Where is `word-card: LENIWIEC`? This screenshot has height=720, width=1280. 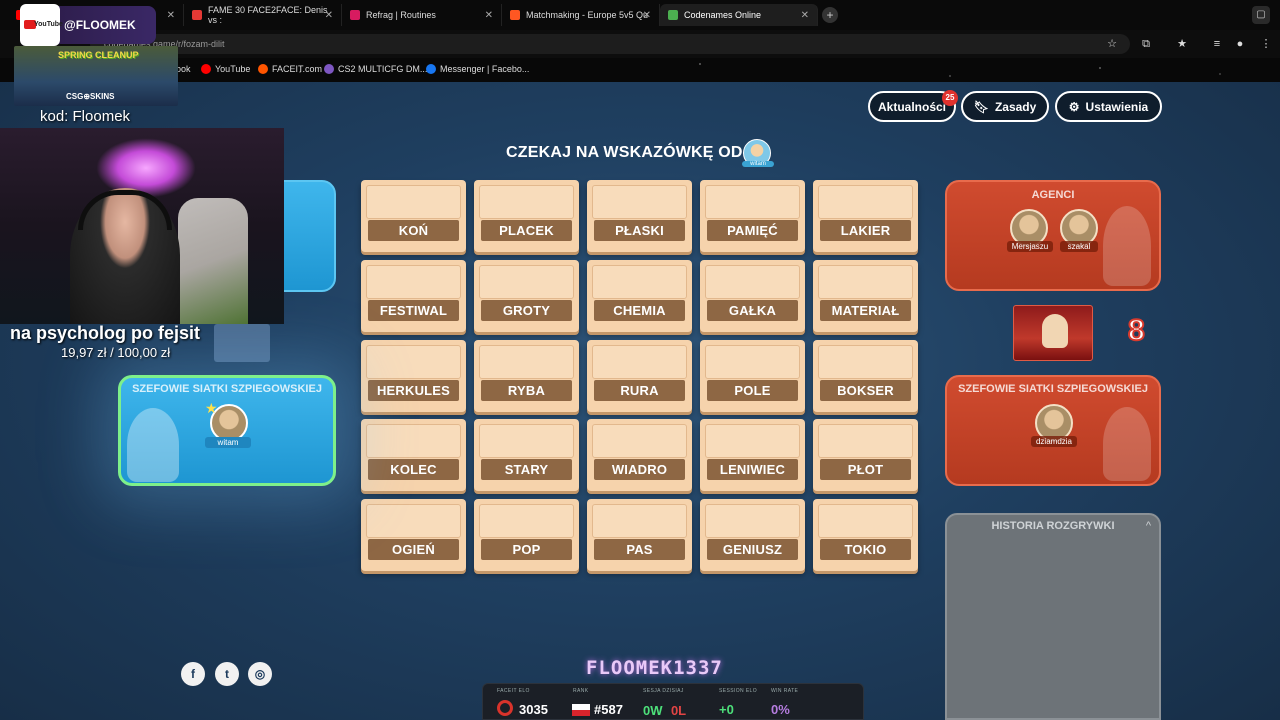
word-card: LENIWIEC is located at coordinates (752, 455).